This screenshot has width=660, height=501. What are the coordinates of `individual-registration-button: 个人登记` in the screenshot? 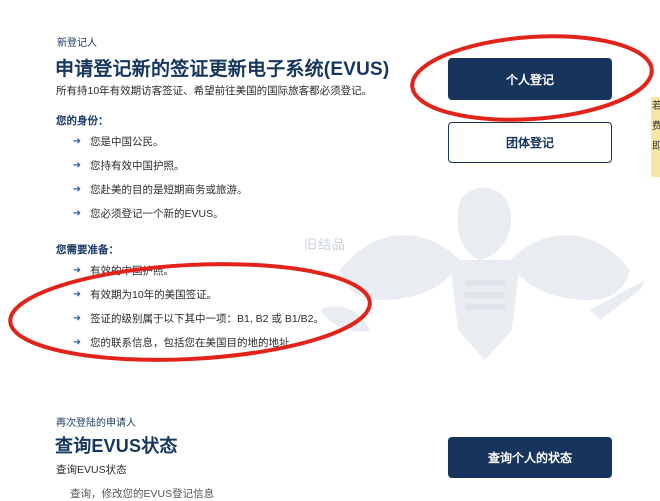 It's located at (530, 79).